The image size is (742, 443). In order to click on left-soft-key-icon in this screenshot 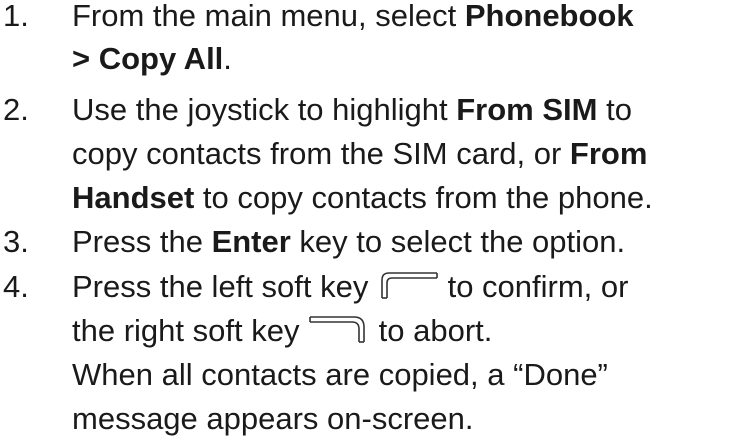, I will do `click(408, 286)`.